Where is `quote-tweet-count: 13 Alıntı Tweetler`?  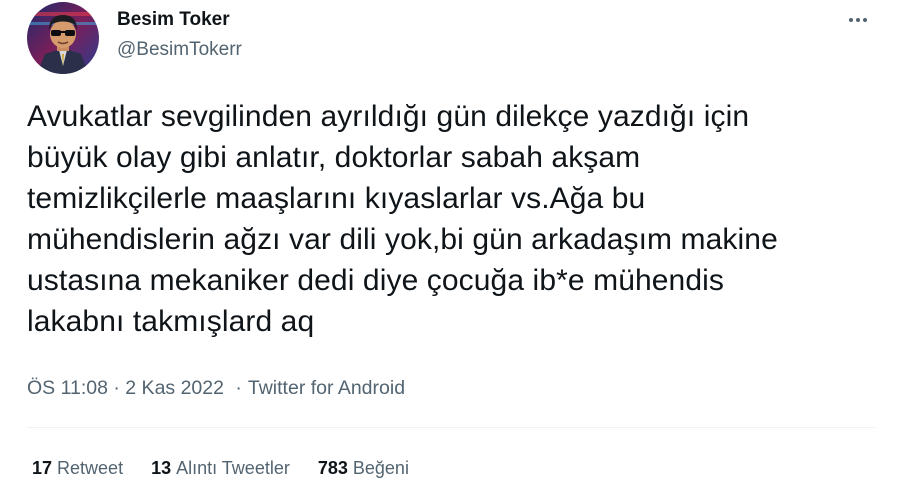 quote-tweet-count: 13 Alıntı Tweetler is located at coordinates (220, 468).